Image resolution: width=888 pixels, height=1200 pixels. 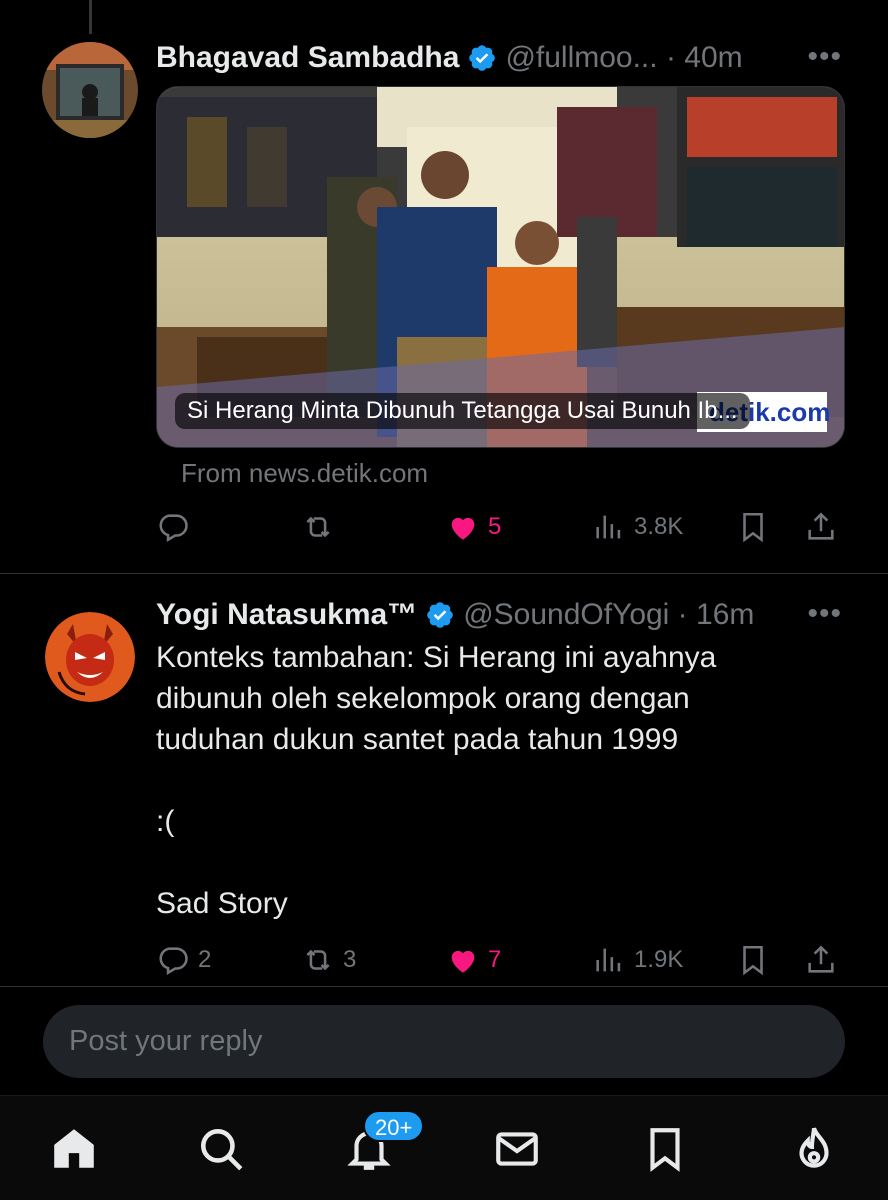 What do you see at coordinates (608, 615) in the screenshot?
I see `handle-and-time: @SoundOfYogi · 16m` at bounding box center [608, 615].